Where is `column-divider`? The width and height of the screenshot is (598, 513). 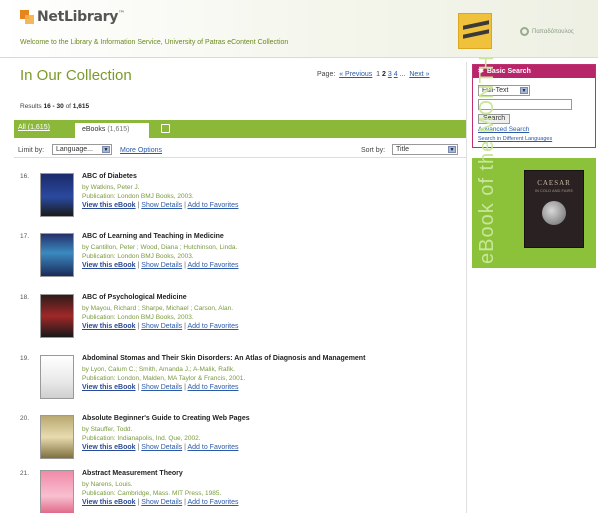
column-divider is located at coordinates (466, 287).